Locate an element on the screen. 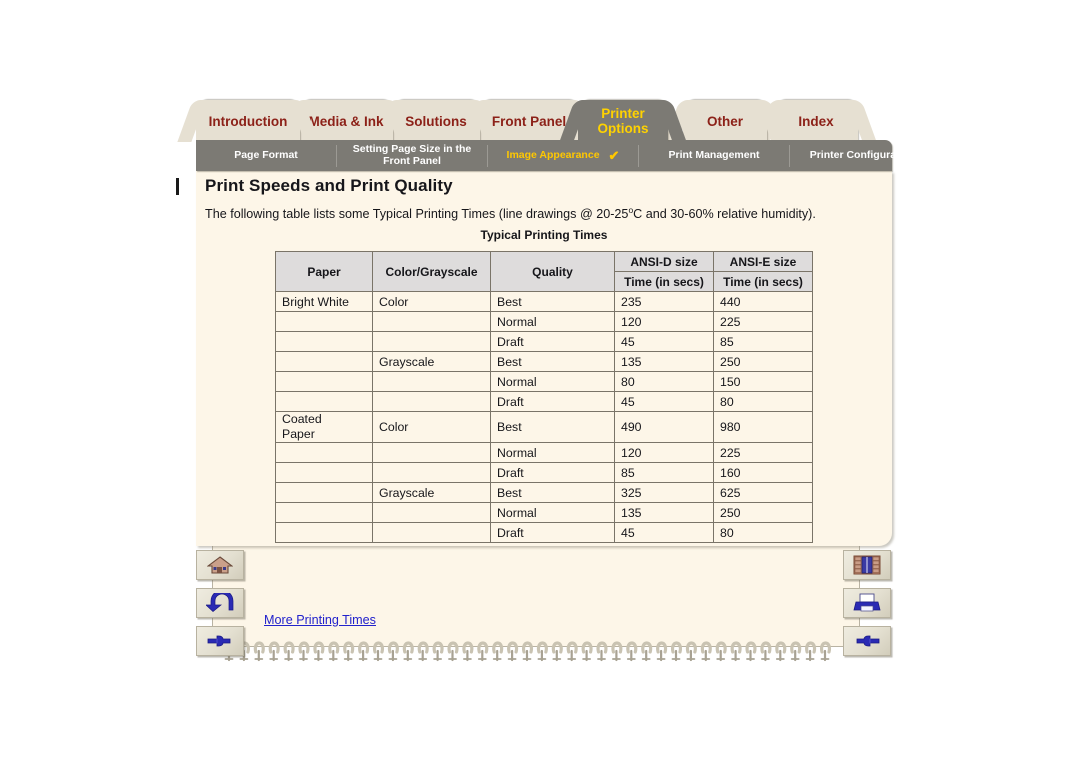 Image resolution: width=1080 pixels, height=763 pixels. th-color-grayscale: Color/Grayscale is located at coordinates (431, 271).